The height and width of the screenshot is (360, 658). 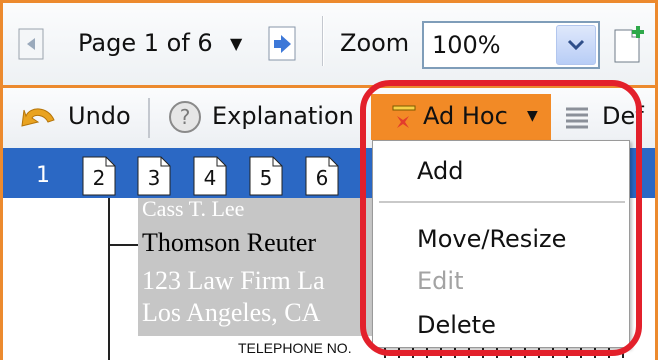 What do you see at coordinates (511, 45) in the screenshot?
I see `zoom-select: 100%` at bounding box center [511, 45].